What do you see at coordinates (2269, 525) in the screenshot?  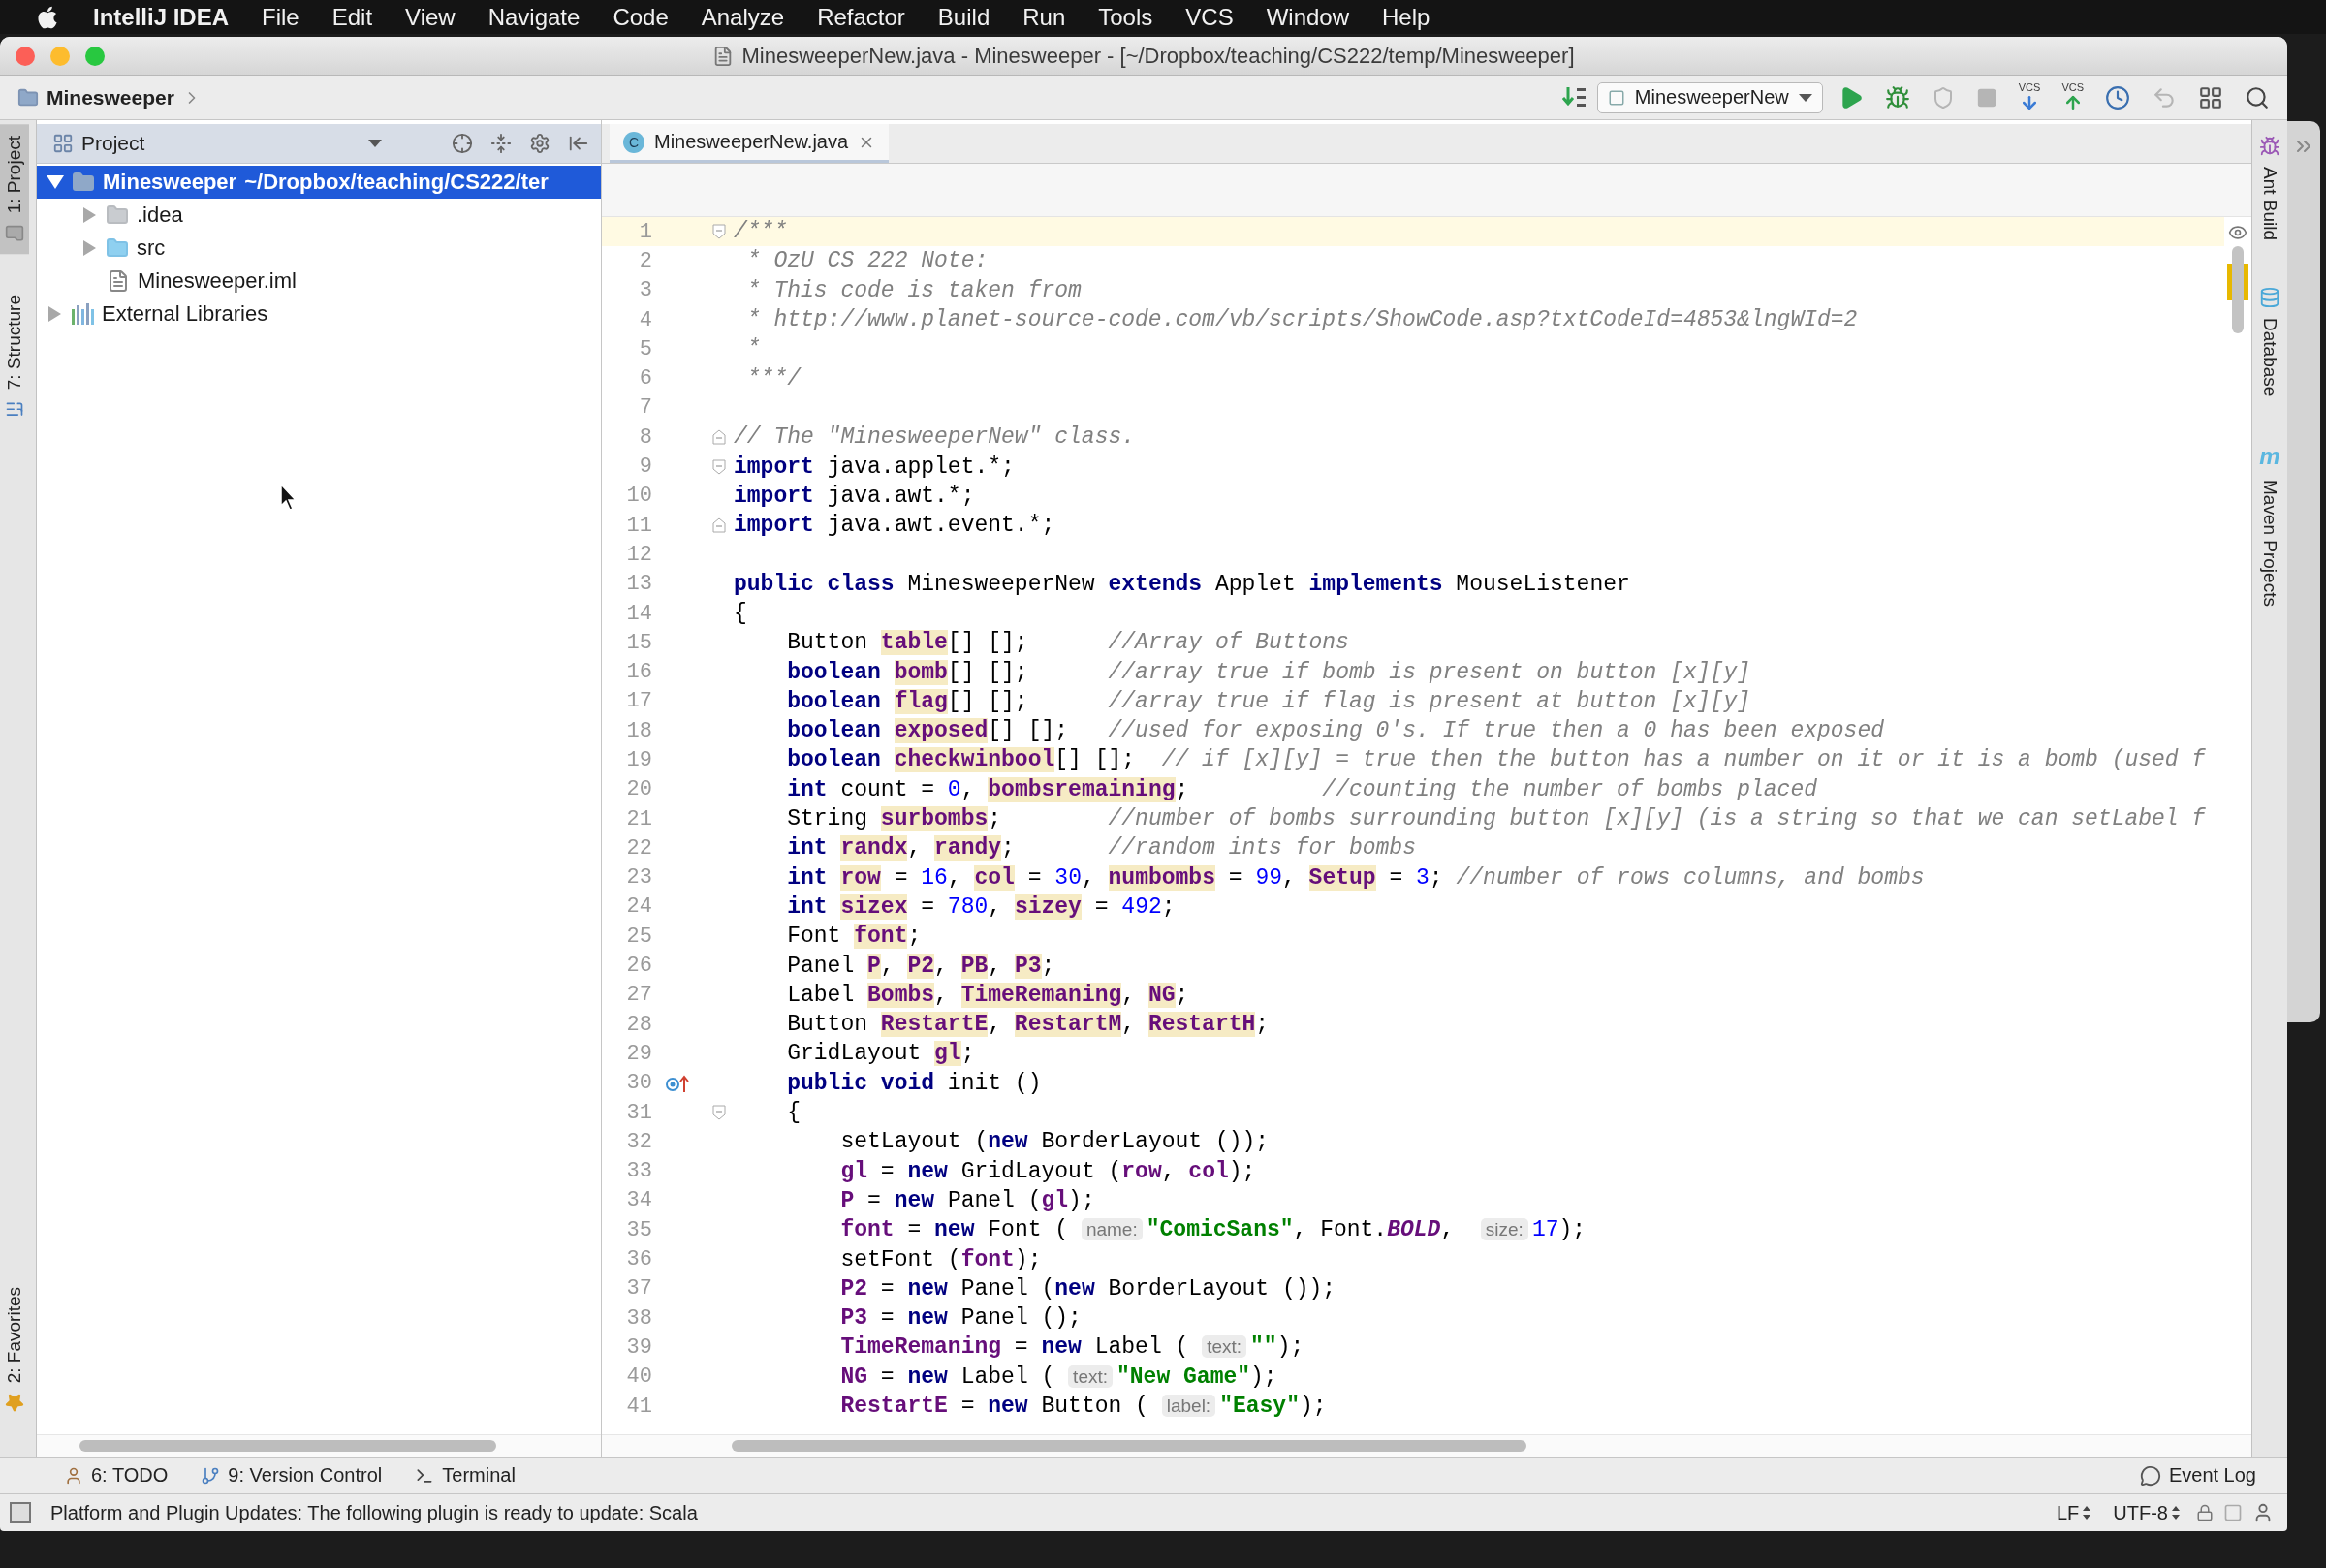 I see `tool-window-tab: m Maven Projects` at bounding box center [2269, 525].